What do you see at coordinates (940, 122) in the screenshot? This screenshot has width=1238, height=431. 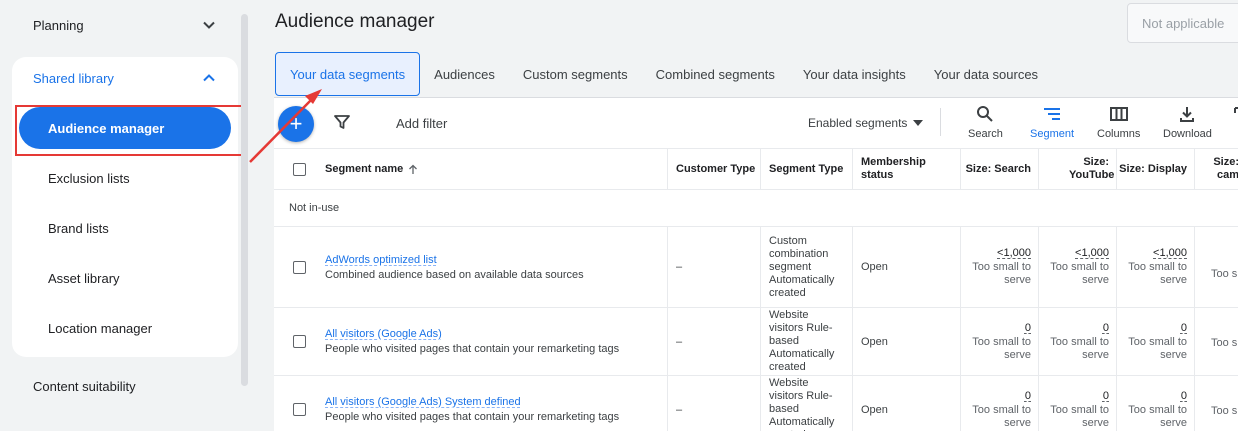 I see `toolbar-divider` at bounding box center [940, 122].